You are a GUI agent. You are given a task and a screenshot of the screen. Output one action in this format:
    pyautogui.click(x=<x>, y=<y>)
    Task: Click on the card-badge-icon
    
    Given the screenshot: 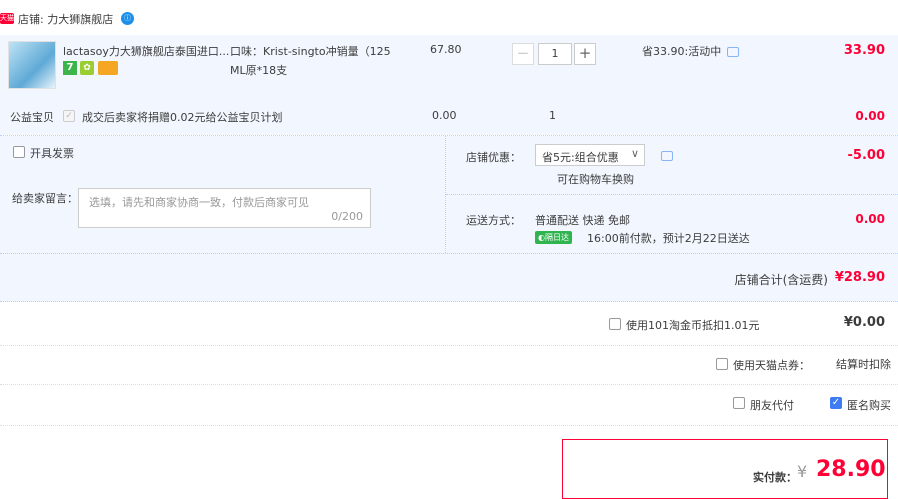 What is the action you would take?
    pyautogui.click(x=108, y=68)
    